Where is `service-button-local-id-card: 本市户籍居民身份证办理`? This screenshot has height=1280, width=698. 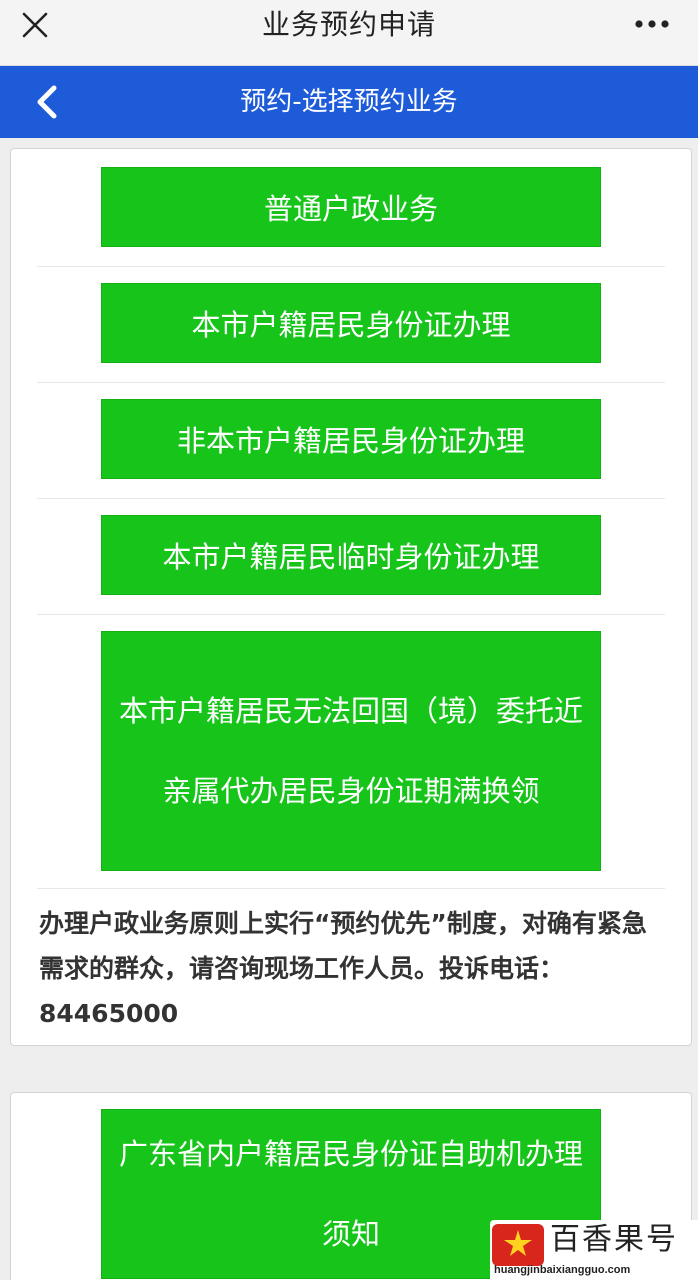
service-button-local-id-card: 本市户籍居民身份证办理 is located at coordinates (351, 323).